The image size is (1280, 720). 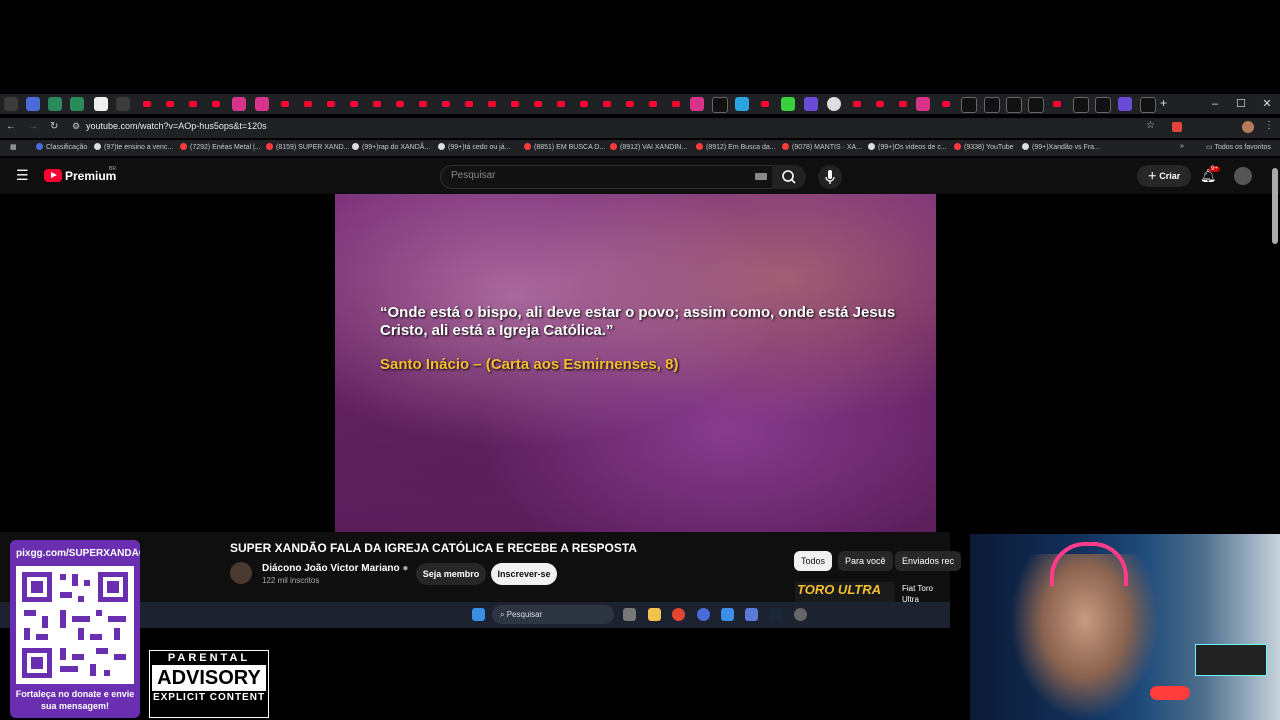 What do you see at coordinates (53, 175) in the screenshot?
I see `youtube-logo-icon` at bounding box center [53, 175].